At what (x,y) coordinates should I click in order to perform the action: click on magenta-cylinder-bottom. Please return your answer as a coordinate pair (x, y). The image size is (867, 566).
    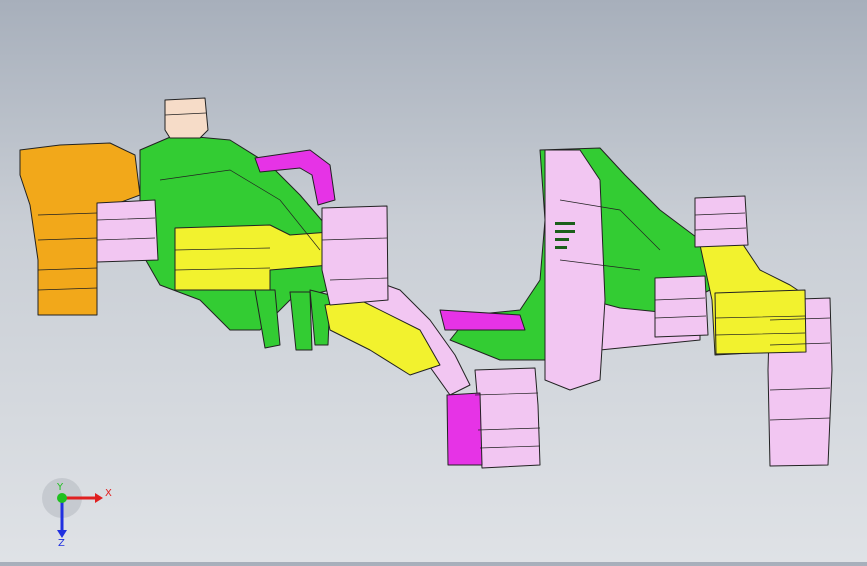
    Looking at the image, I should click on (464, 429).